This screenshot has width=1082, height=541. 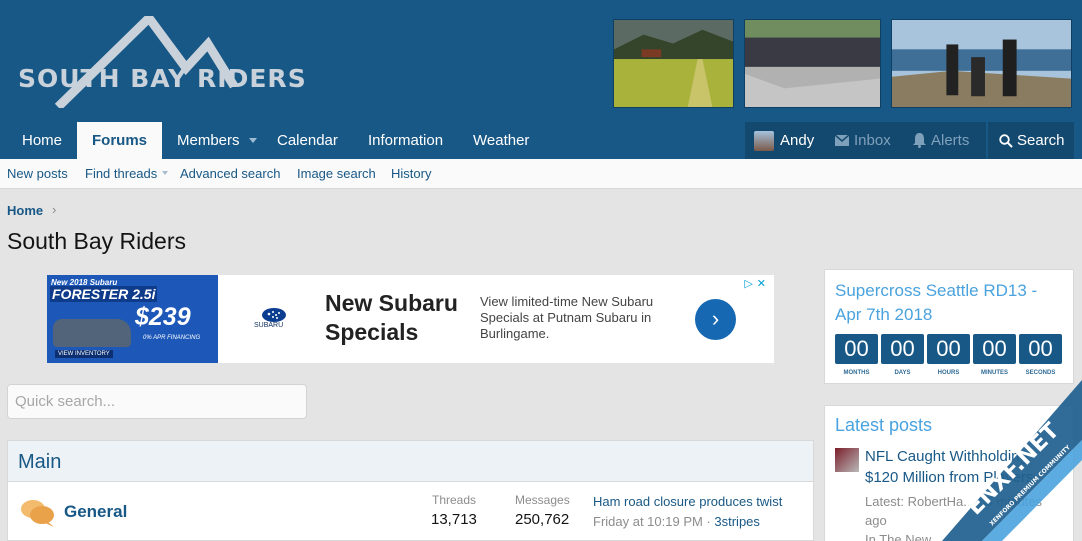 I want to click on quick-search-input, so click(x=157, y=401).